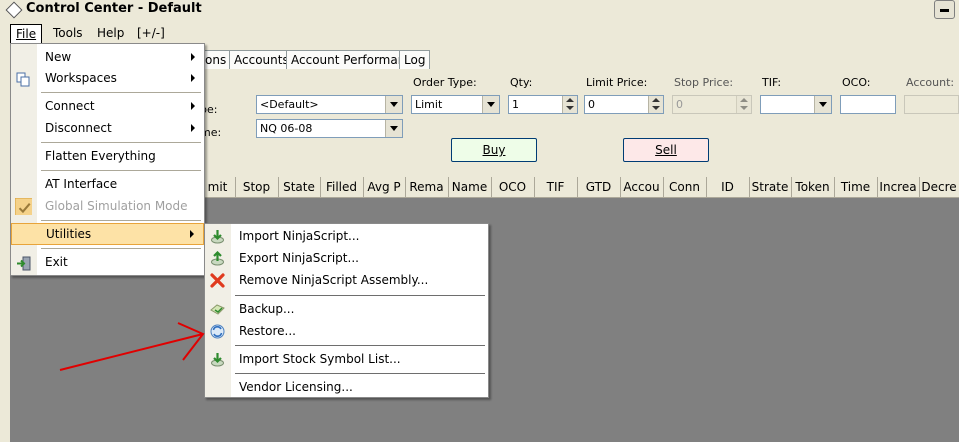 The height and width of the screenshot is (442, 959). I want to click on menu-item-flatten-everything: Flatten Everything, so click(107, 156).